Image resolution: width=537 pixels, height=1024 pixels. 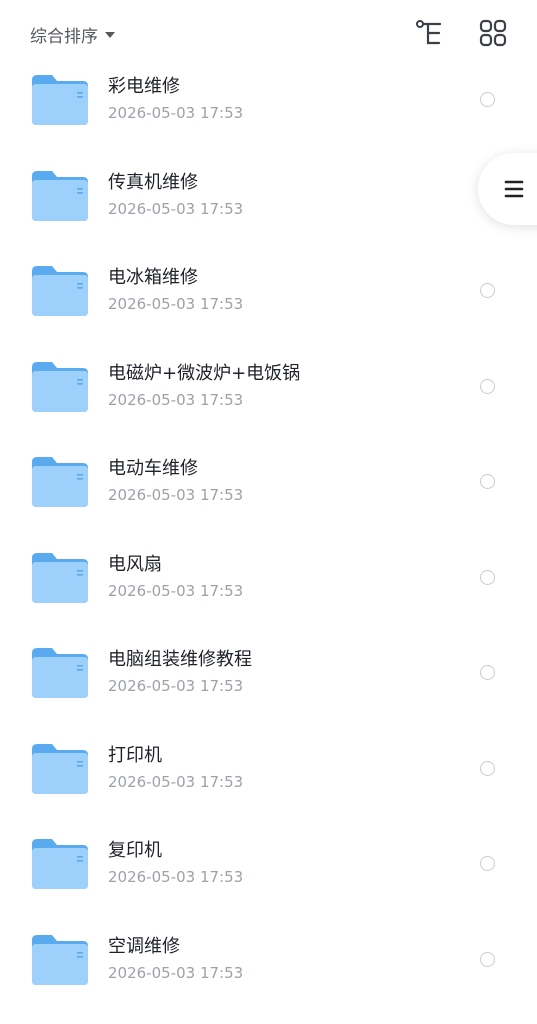 What do you see at coordinates (493, 33) in the screenshot?
I see `grid-view-icon` at bounding box center [493, 33].